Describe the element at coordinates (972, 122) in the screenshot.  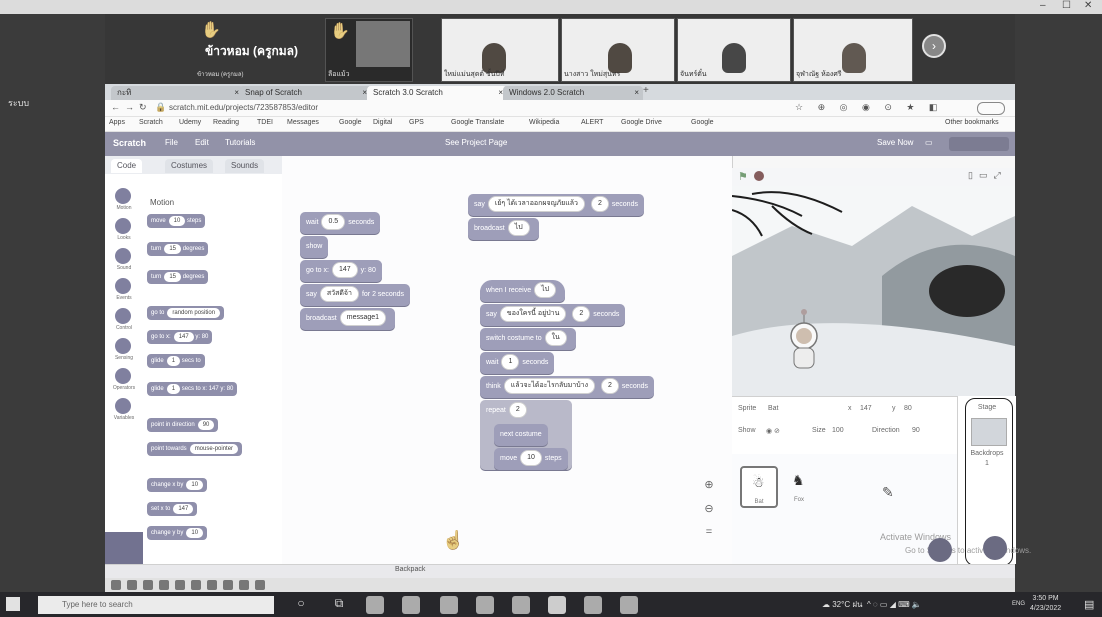
I see `bookmark: Other bookmarks` at that location.